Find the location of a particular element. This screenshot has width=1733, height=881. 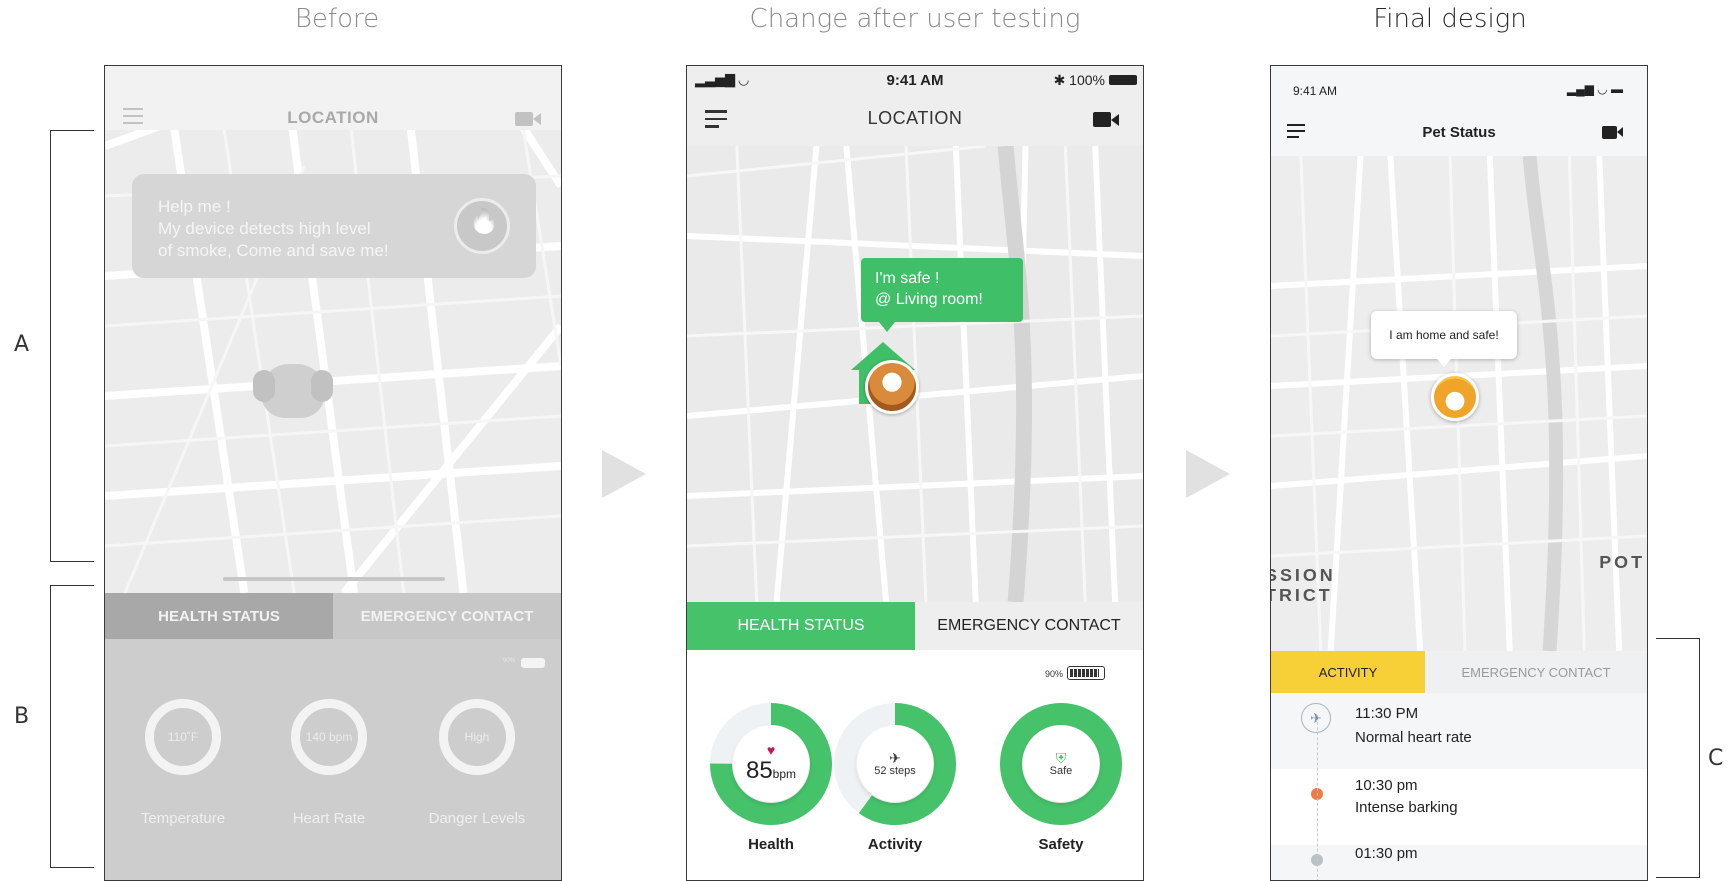

safety-gauge-center: ⛨ Safe is located at coordinates (1061, 764).